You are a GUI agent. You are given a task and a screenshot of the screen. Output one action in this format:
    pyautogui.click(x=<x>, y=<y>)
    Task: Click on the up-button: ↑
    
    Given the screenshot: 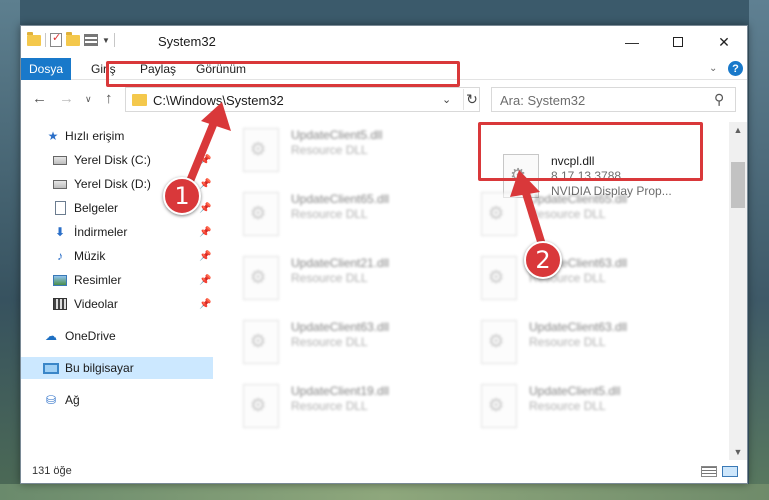 What is the action you would take?
    pyautogui.click(x=109, y=98)
    